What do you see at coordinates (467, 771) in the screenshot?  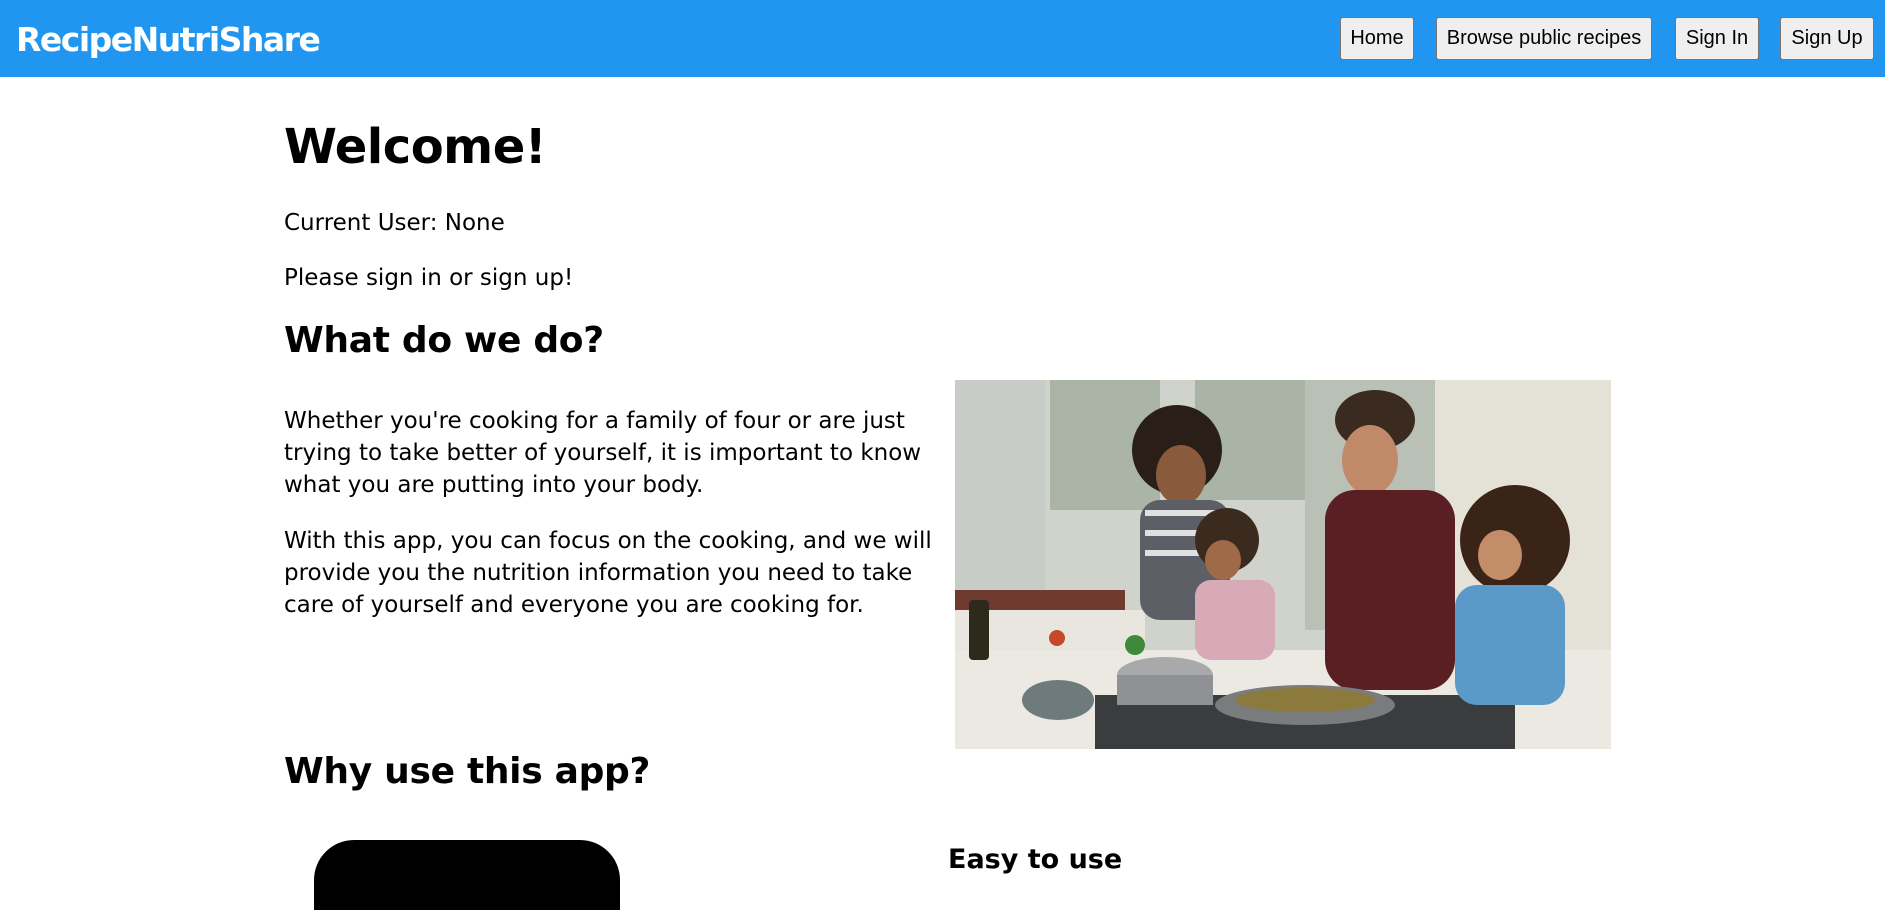 I see `why-use-this-app-heading: Why use this app?` at bounding box center [467, 771].